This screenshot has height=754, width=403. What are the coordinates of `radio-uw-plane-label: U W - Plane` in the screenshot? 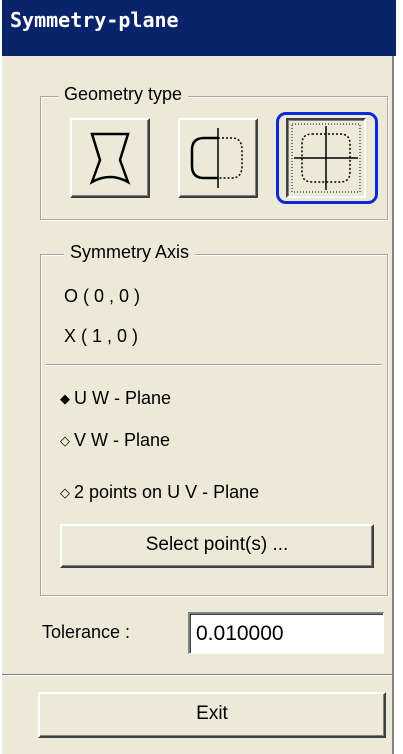 It's located at (123, 398).